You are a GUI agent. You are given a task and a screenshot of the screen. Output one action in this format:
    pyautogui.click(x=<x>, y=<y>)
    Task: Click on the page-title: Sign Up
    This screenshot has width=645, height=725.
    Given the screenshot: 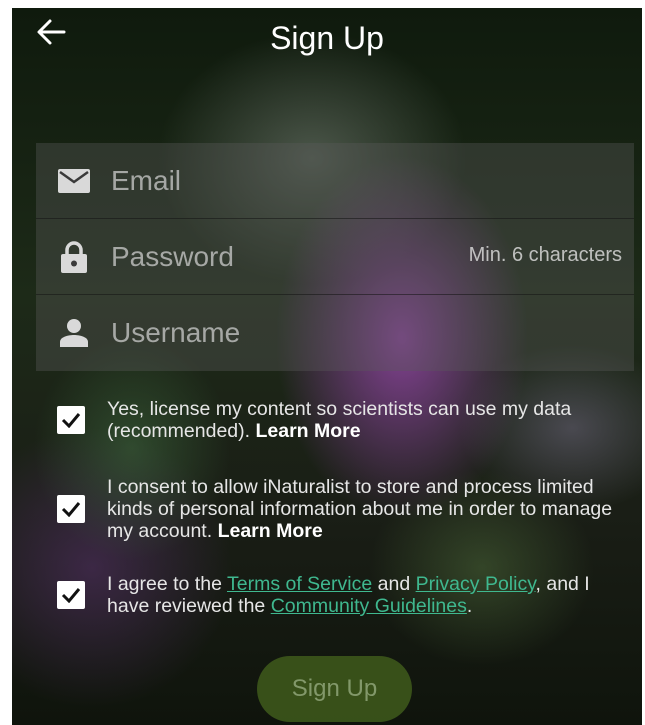 What is the action you would take?
    pyautogui.click(x=327, y=38)
    